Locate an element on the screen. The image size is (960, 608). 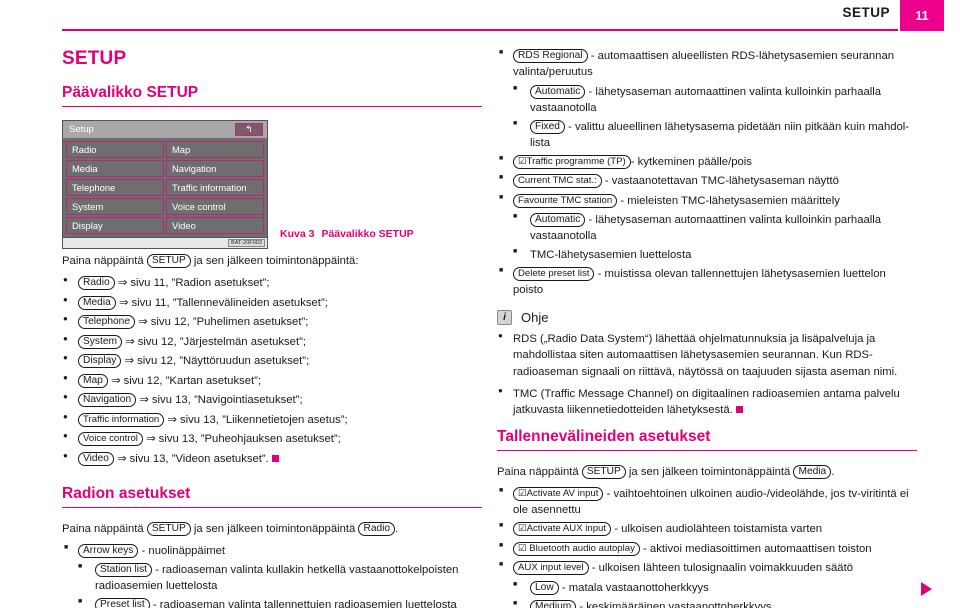
figure-caption-number: Kuva 3 is located at coordinates (297, 234).